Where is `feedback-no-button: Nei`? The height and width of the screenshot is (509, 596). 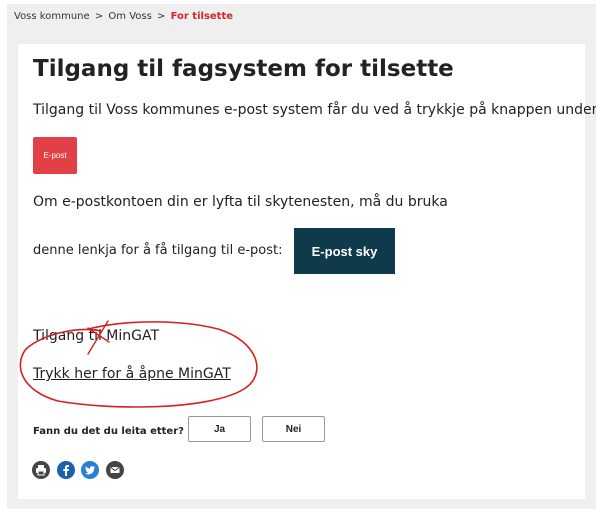
feedback-no-button: Nei is located at coordinates (293, 429).